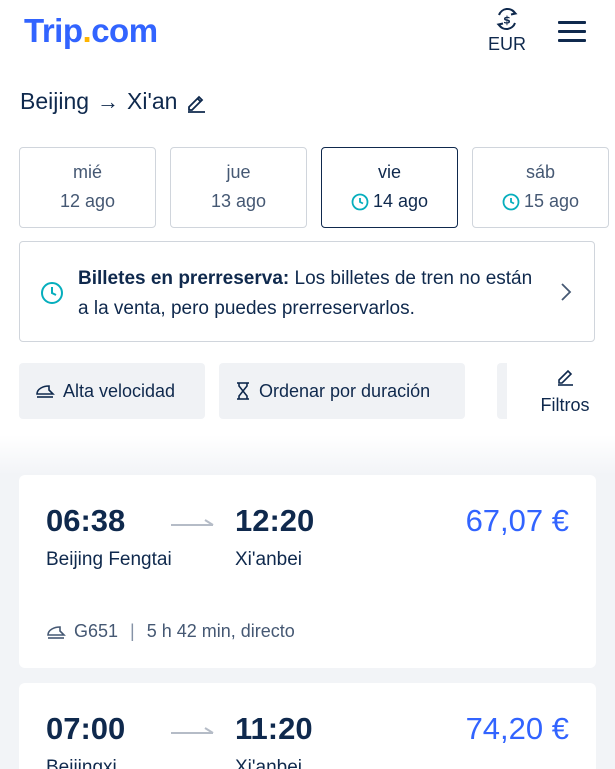 The image size is (615, 769). Describe the element at coordinates (275, 520) in the screenshot. I see `arrival-time: 12:20` at that location.